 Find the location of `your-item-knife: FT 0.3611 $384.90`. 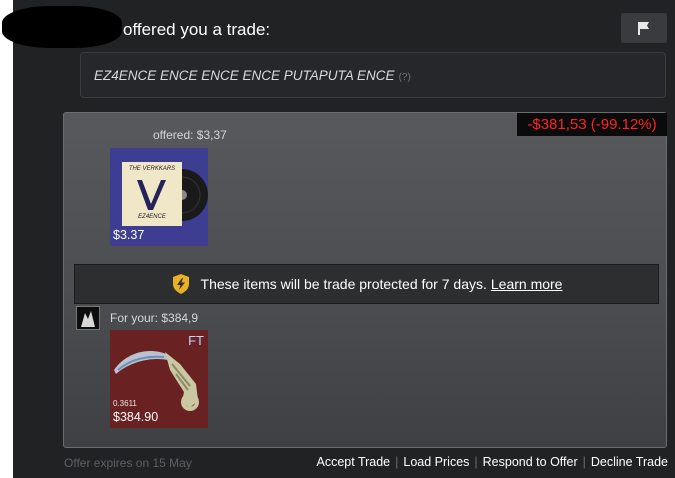

your-item-knife: FT 0.3611 $384.90 is located at coordinates (159, 379).